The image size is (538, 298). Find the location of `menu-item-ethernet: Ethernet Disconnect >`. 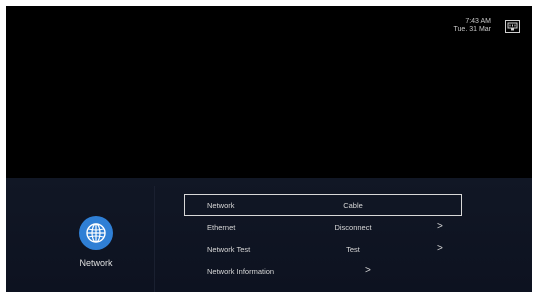

menu-item-ethernet: Ethernet Disconnect > is located at coordinates (323, 227).